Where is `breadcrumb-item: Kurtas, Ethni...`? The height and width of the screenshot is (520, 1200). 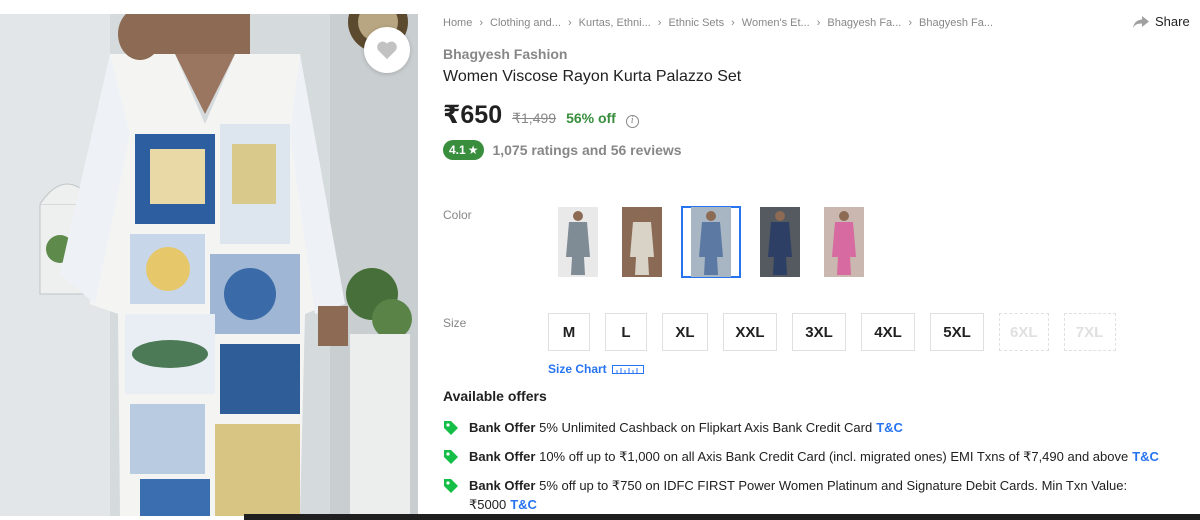 breadcrumb-item: Kurtas, Ethni... is located at coordinates (615, 23).